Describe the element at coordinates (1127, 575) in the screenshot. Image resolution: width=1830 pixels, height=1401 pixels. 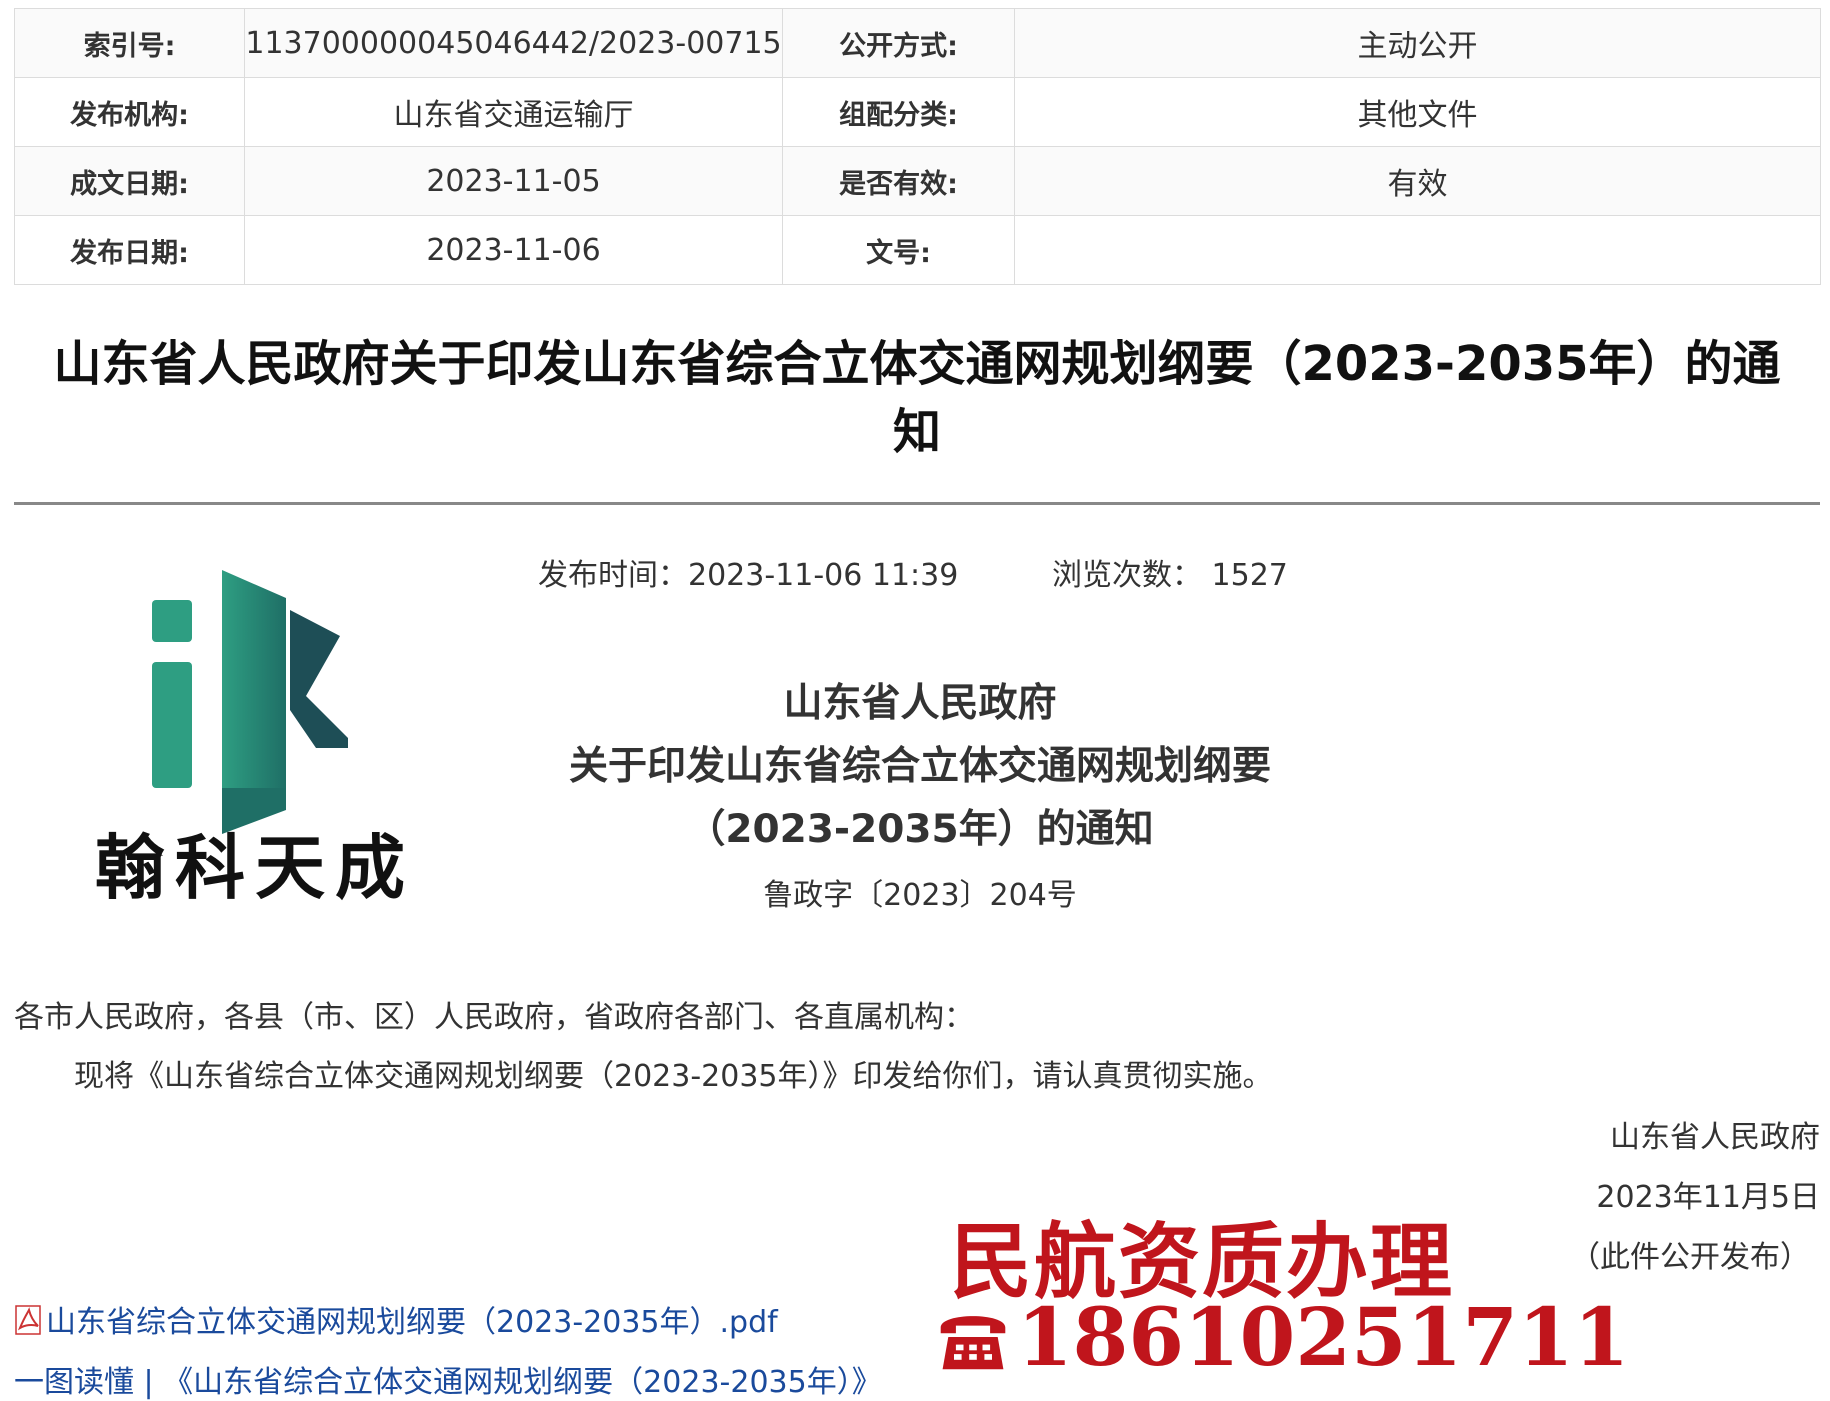
I see `view-count-label: 浏览次数：` at that location.